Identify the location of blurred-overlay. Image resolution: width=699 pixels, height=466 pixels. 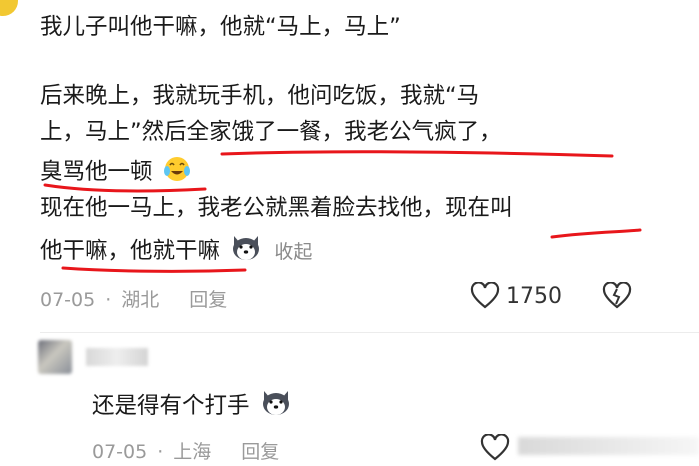
(608, 446).